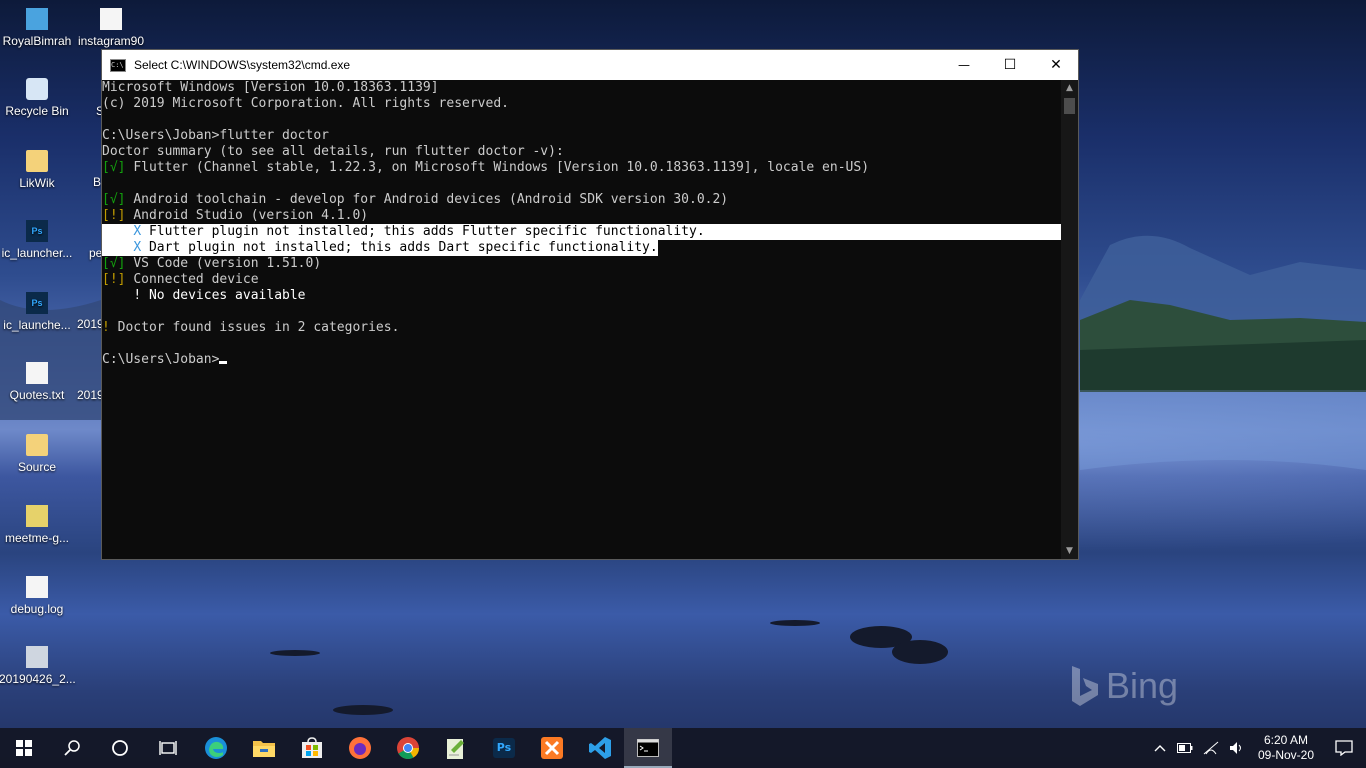 This screenshot has height=768, width=1366. What do you see at coordinates (1285, 755) in the screenshot?
I see `clock-date: 09-Nov-20` at bounding box center [1285, 755].